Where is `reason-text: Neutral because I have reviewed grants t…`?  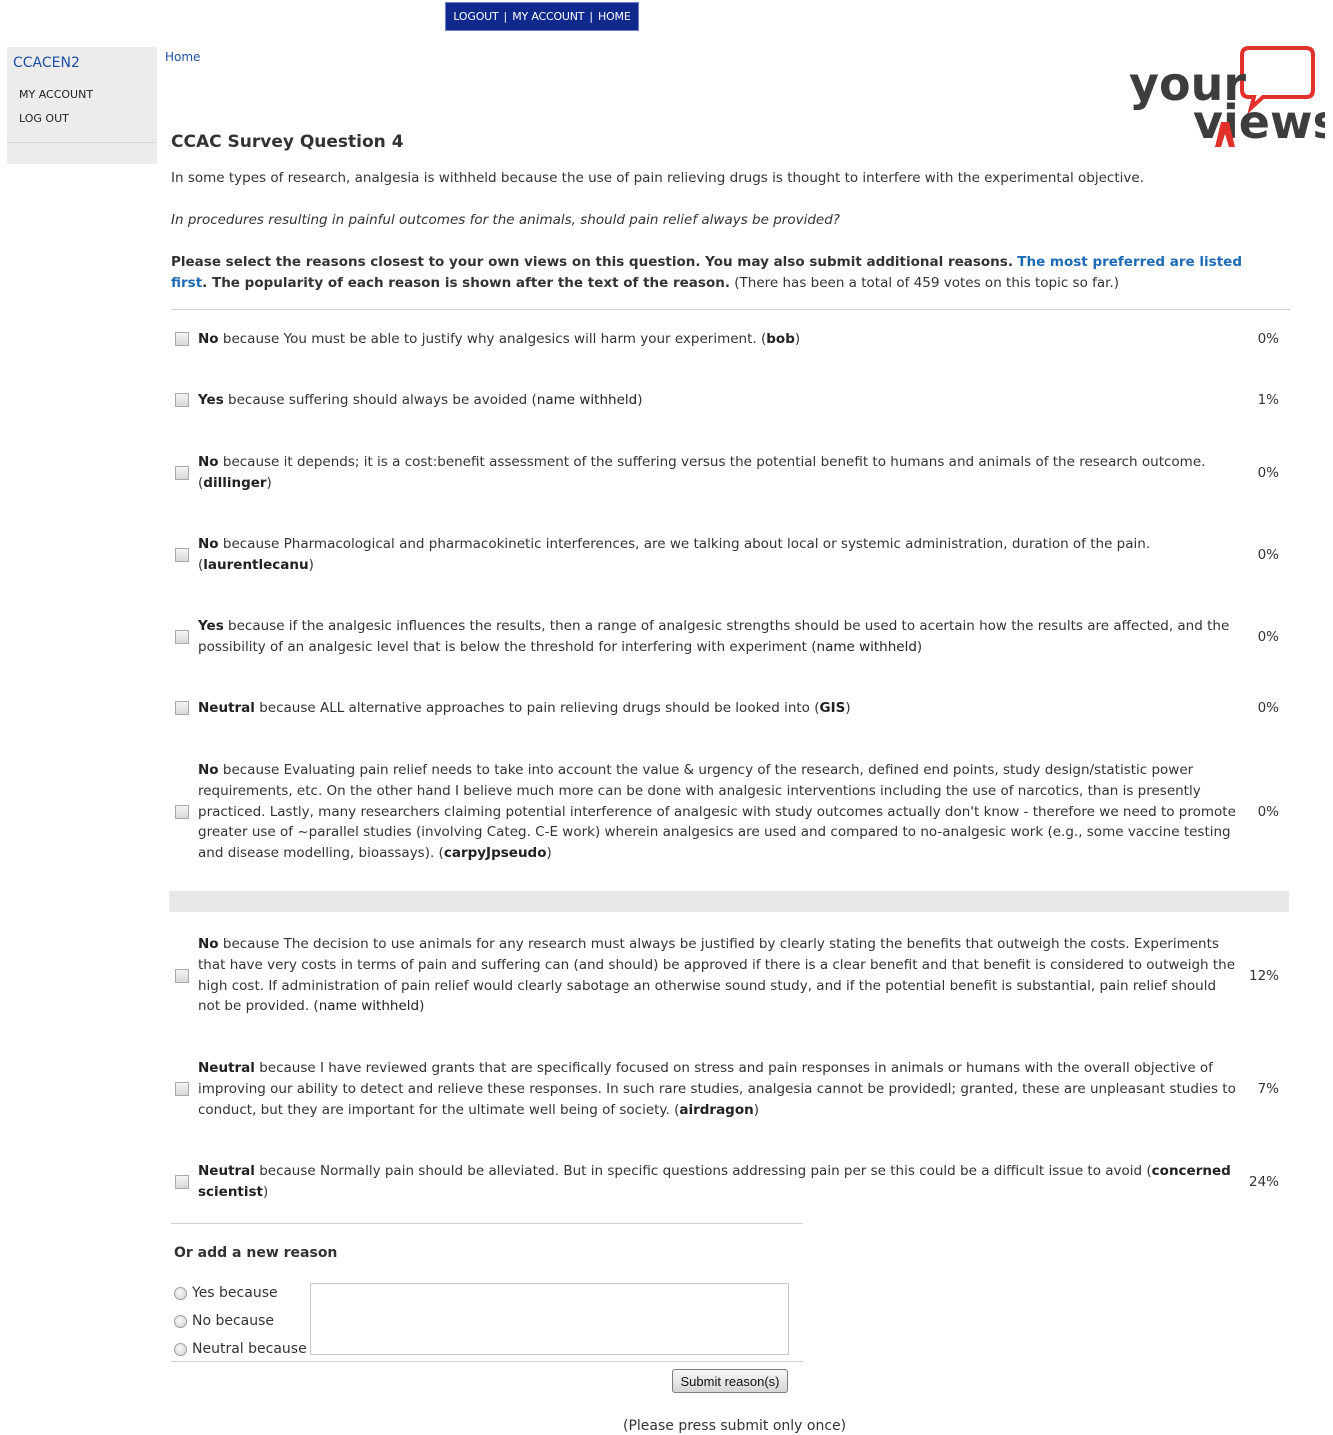 reason-text: Neutral because I have reviewed grants t… is located at coordinates (718, 1089).